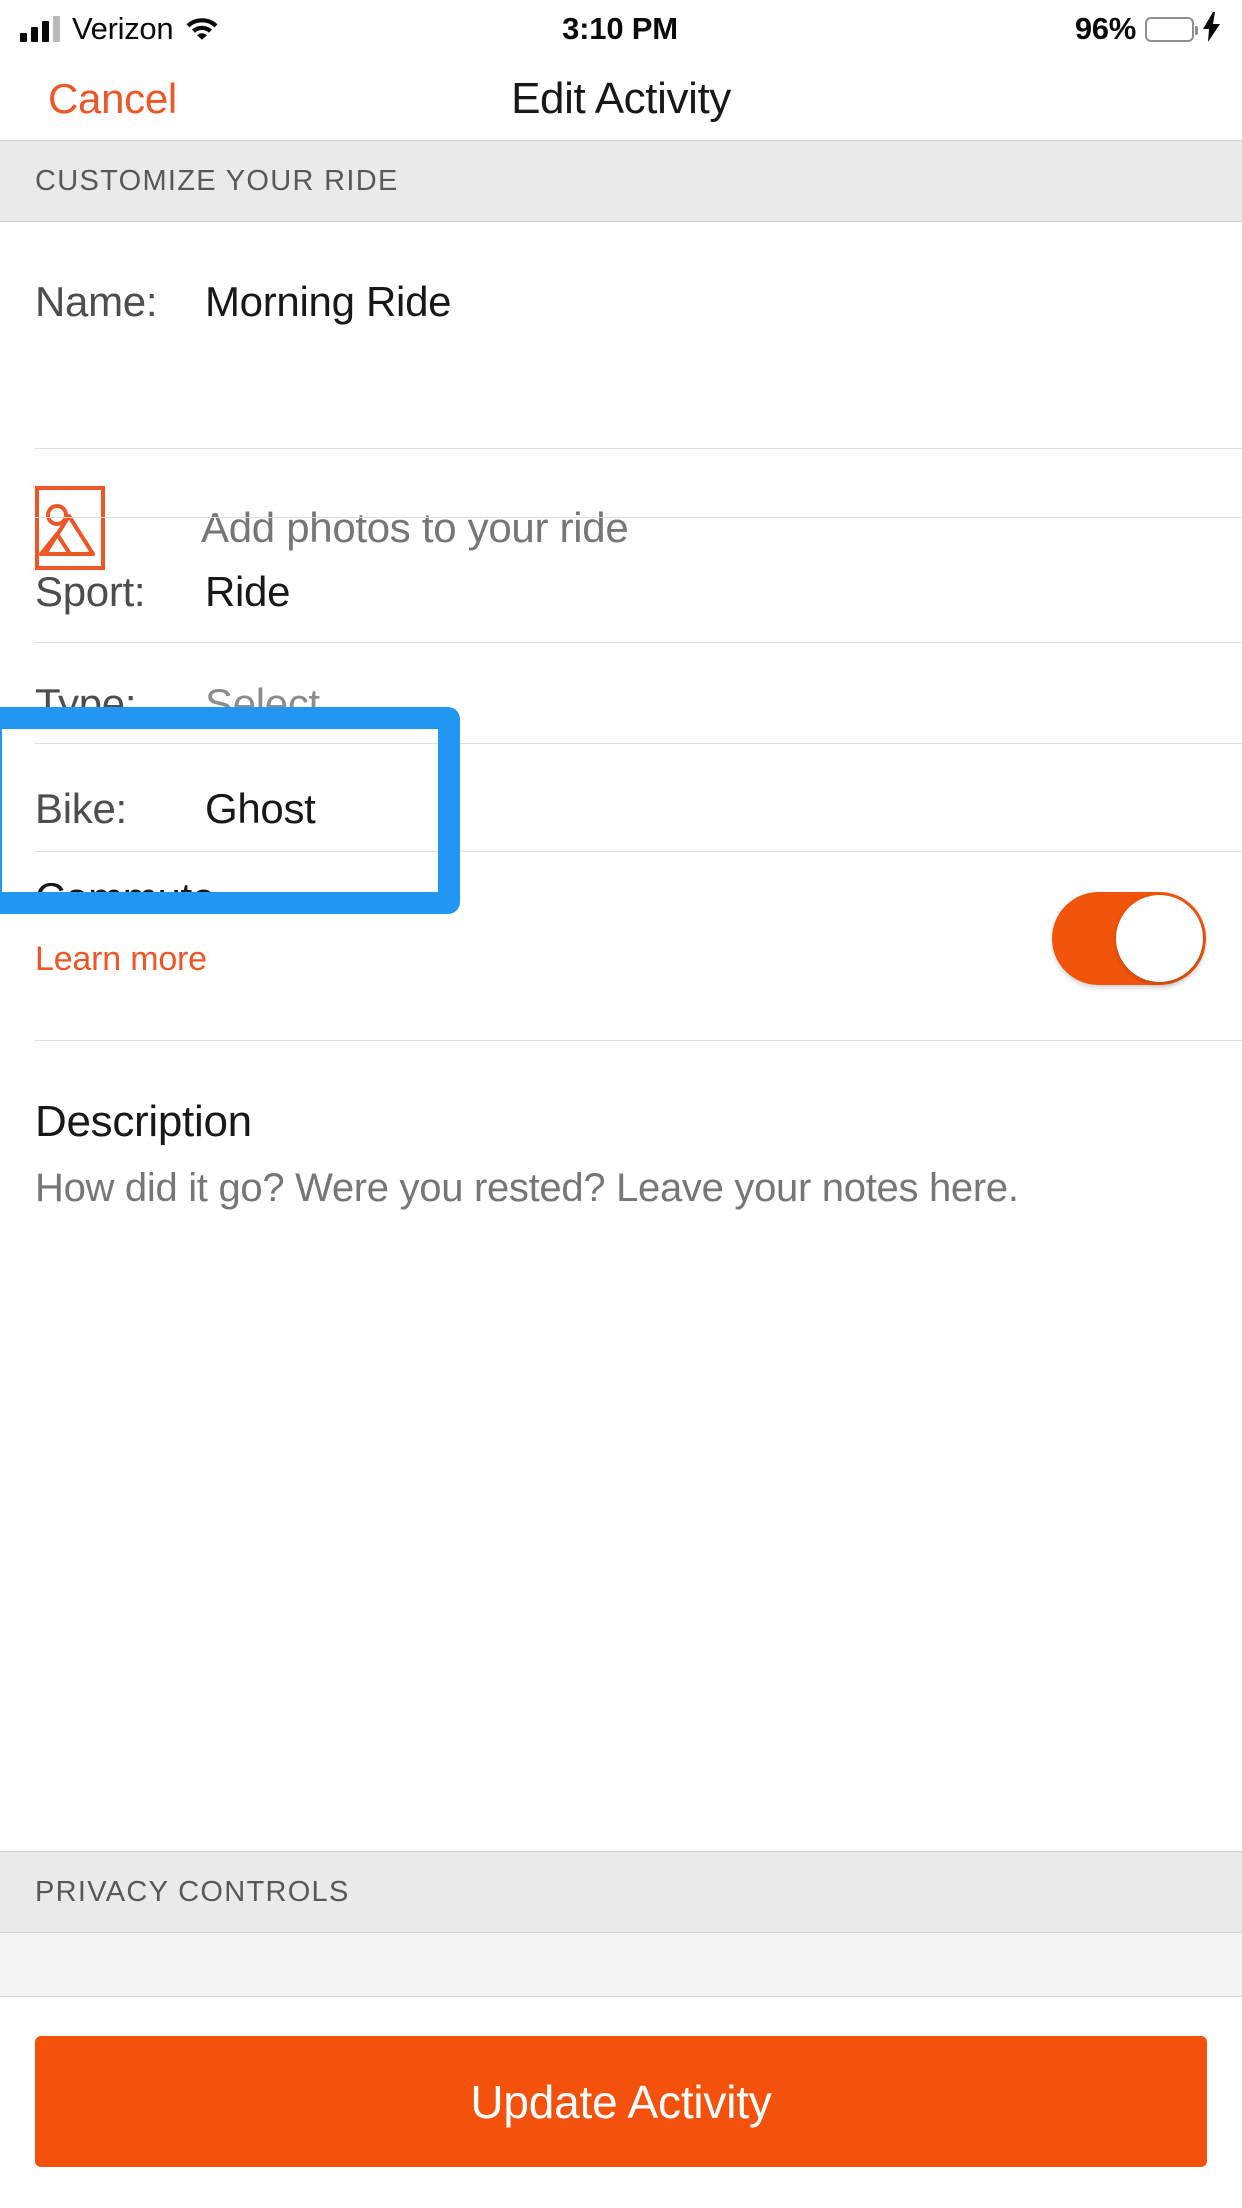 The height and width of the screenshot is (2208, 1242). Describe the element at coordinates (328, 302) in the screenshot. I see `name-value: Morning Ride` at that location.